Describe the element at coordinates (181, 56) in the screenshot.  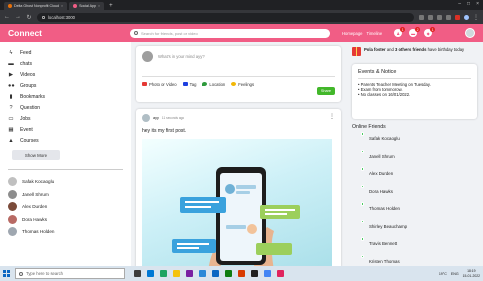
I see `share-input: What's in your mind ayy?` at that location.